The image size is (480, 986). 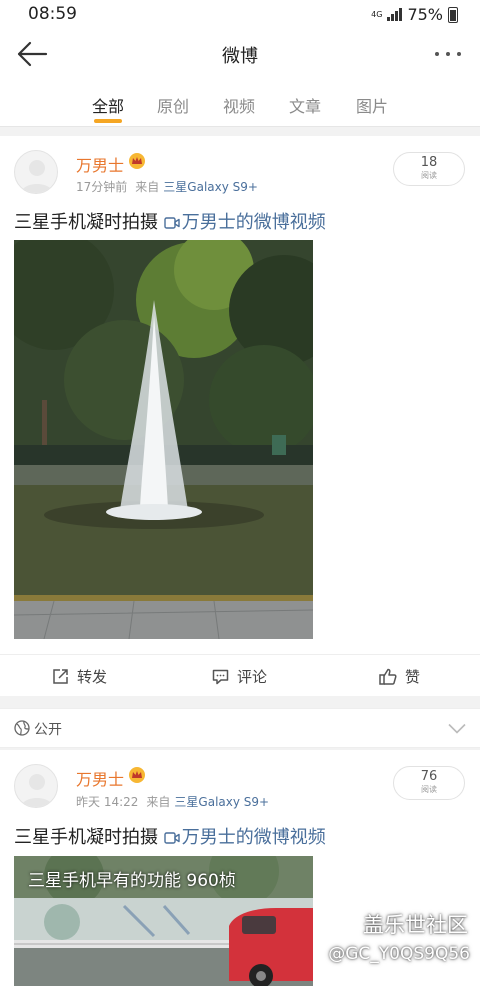 I want to click on tab-original: 原创, so click(x=173, y=105).